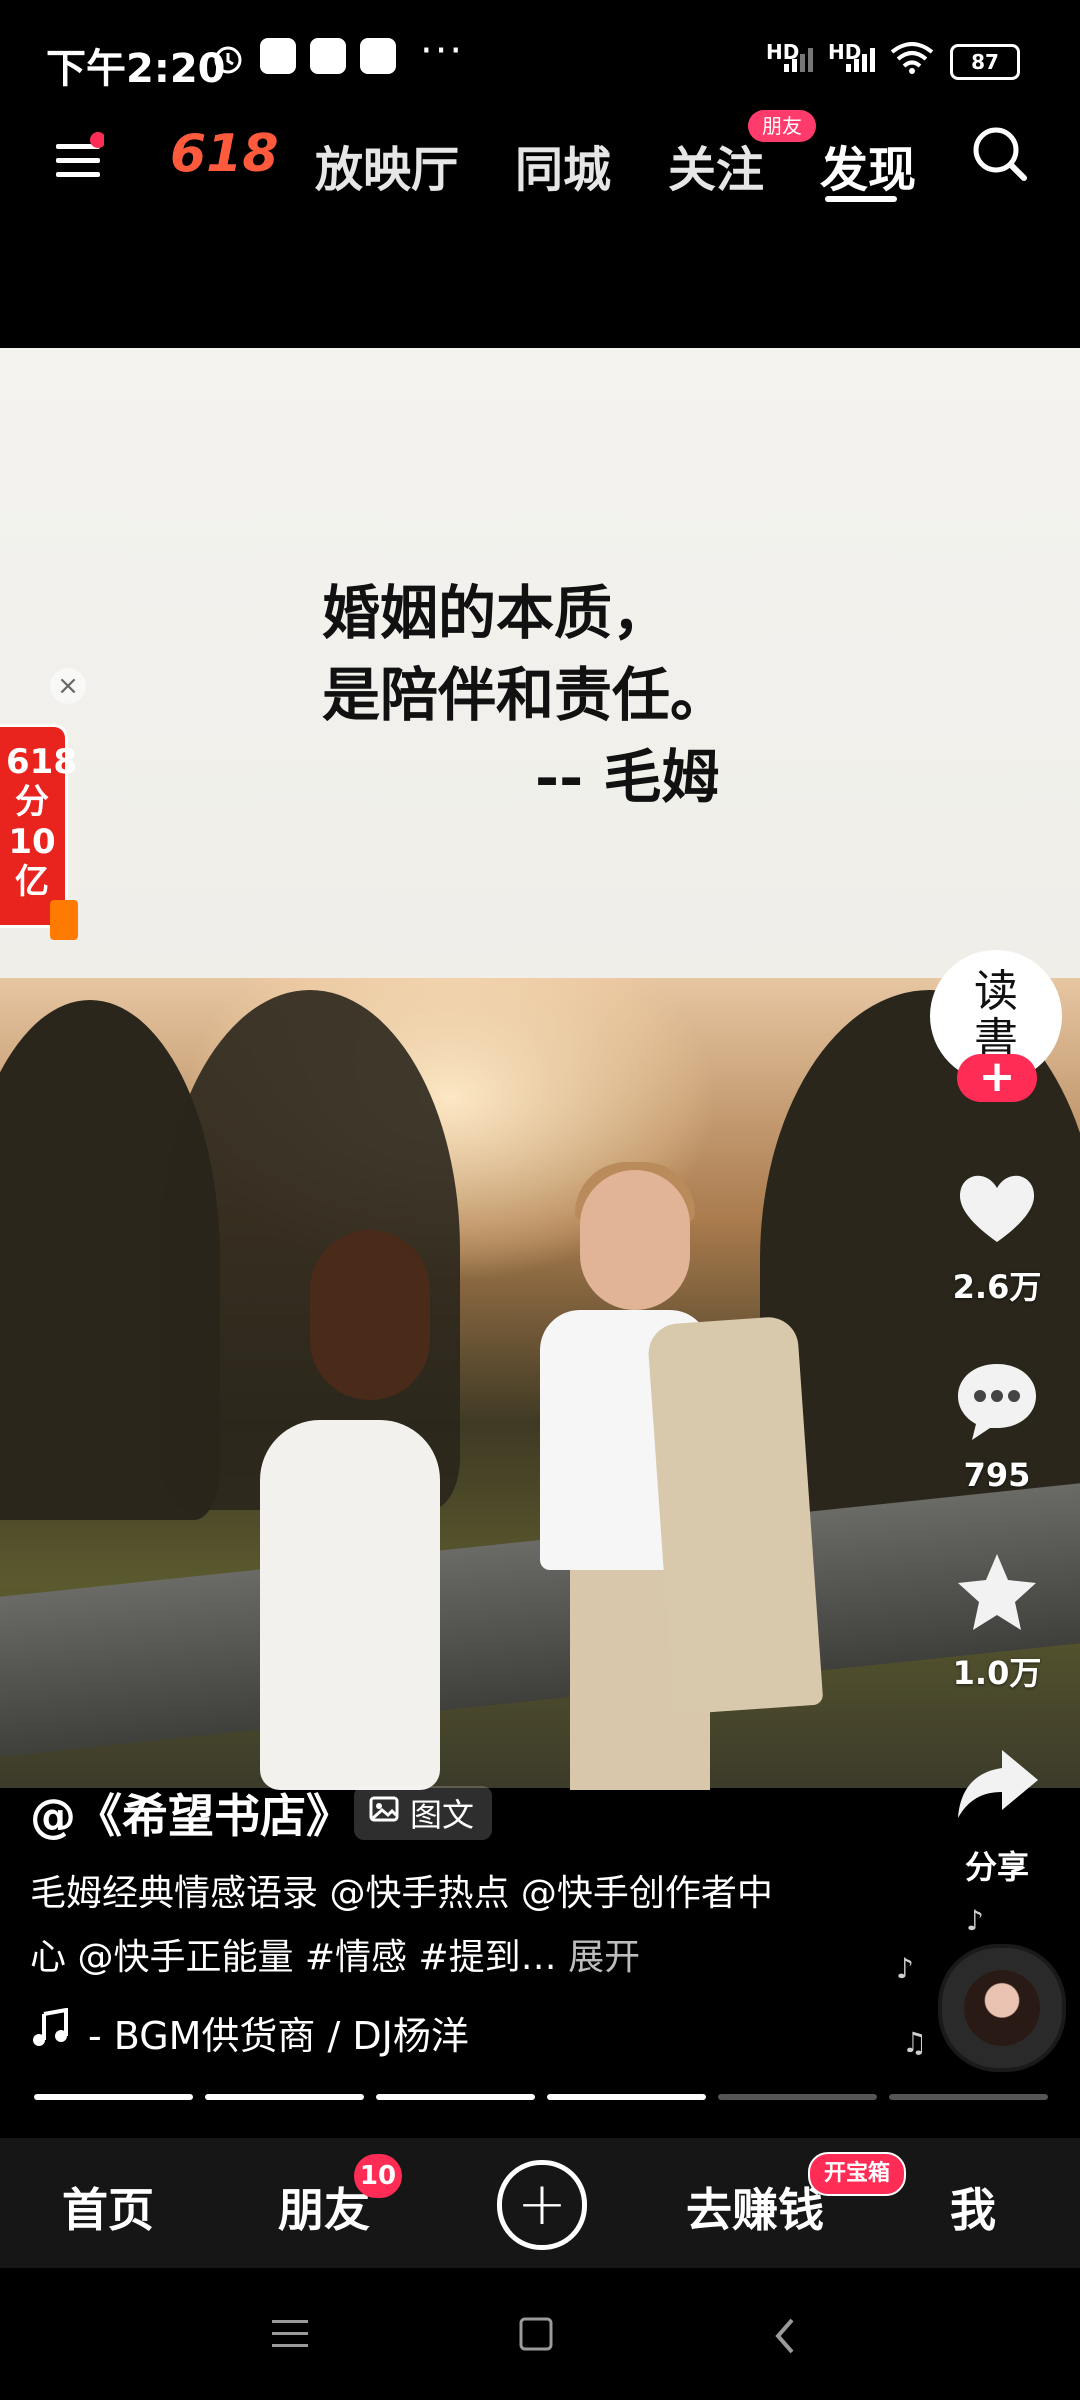  Describe the element at coordinates (328, 56) in the screenshot. I see `qq-notification-icon` at that location.